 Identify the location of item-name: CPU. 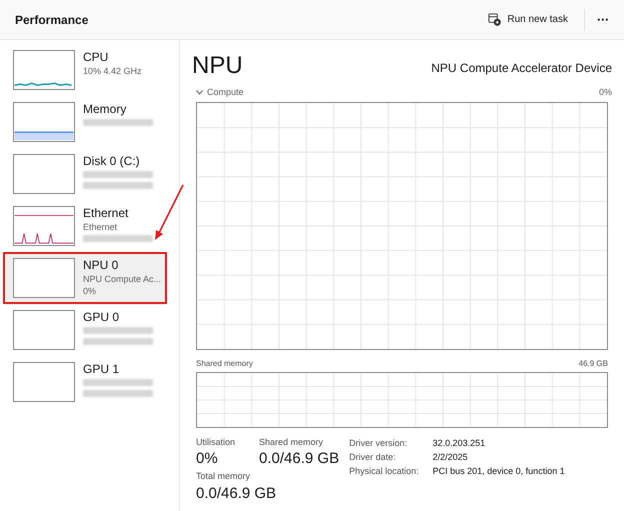
(96, 57).